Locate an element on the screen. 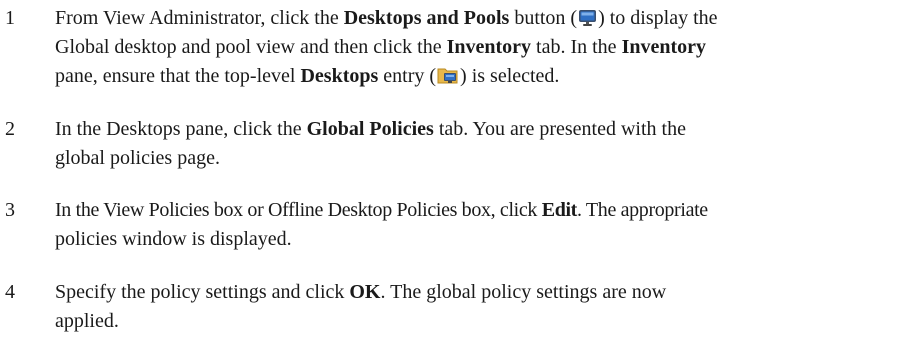  ok-button-label: OK is located at coordinates (365, 292).